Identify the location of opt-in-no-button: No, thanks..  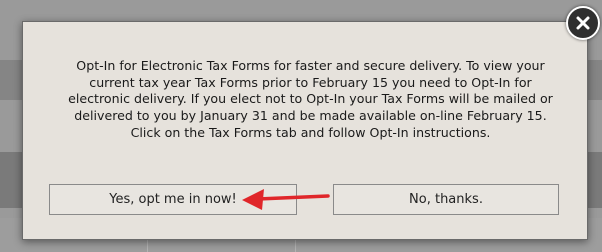
(446, 199).